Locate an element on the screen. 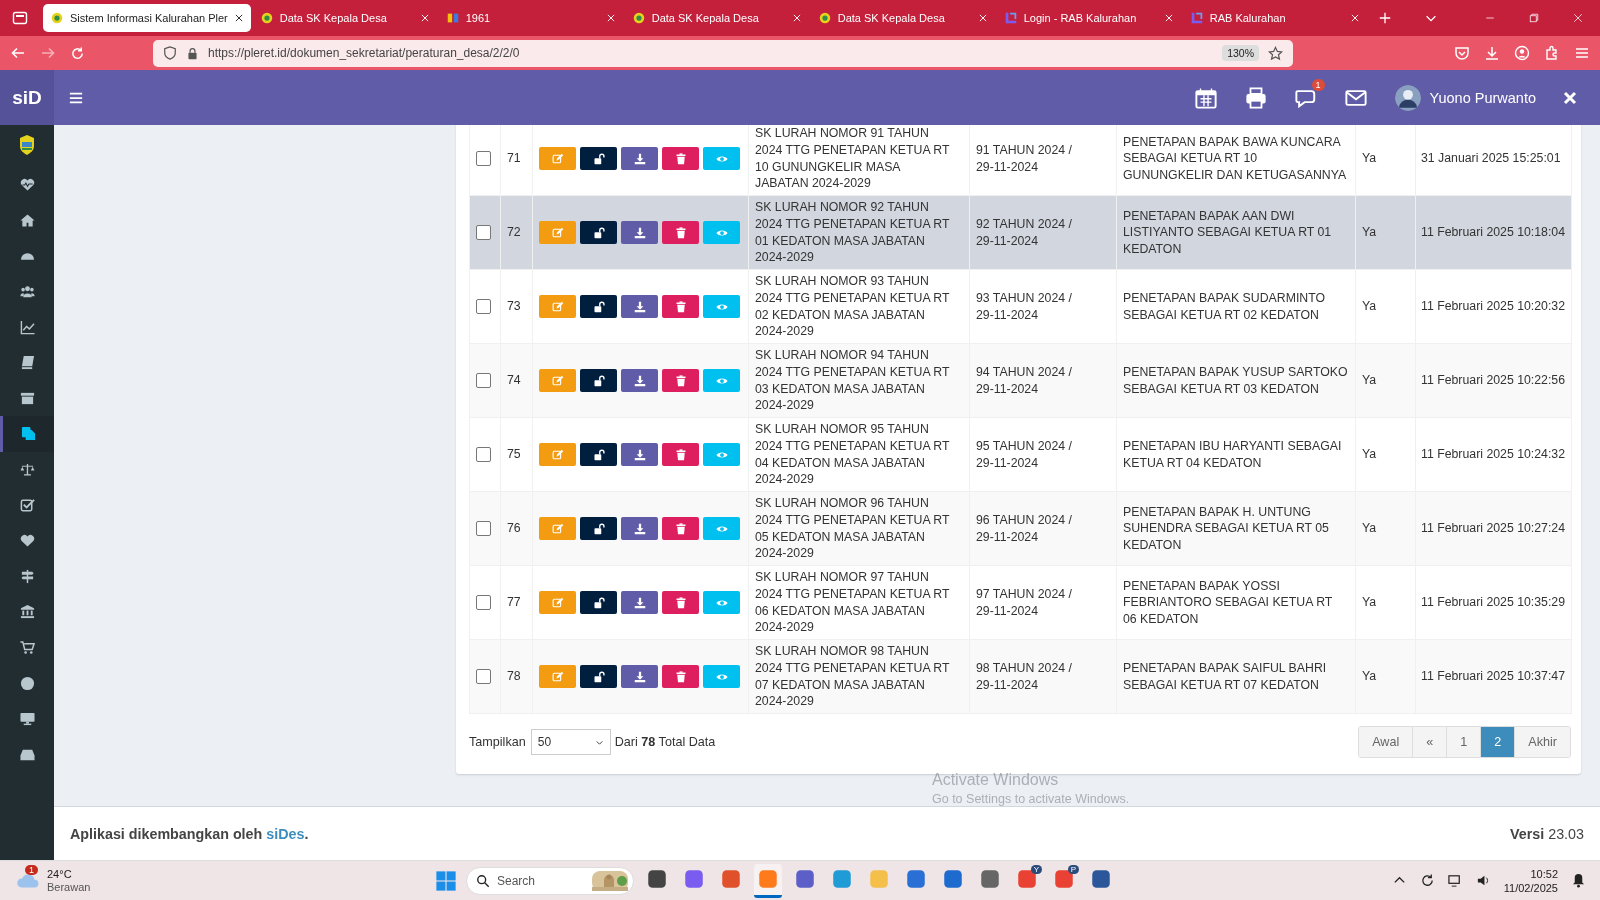 The width and height of the screenshot is (1600, 900). page-button: 2 is located at coordinates (1497, 742).